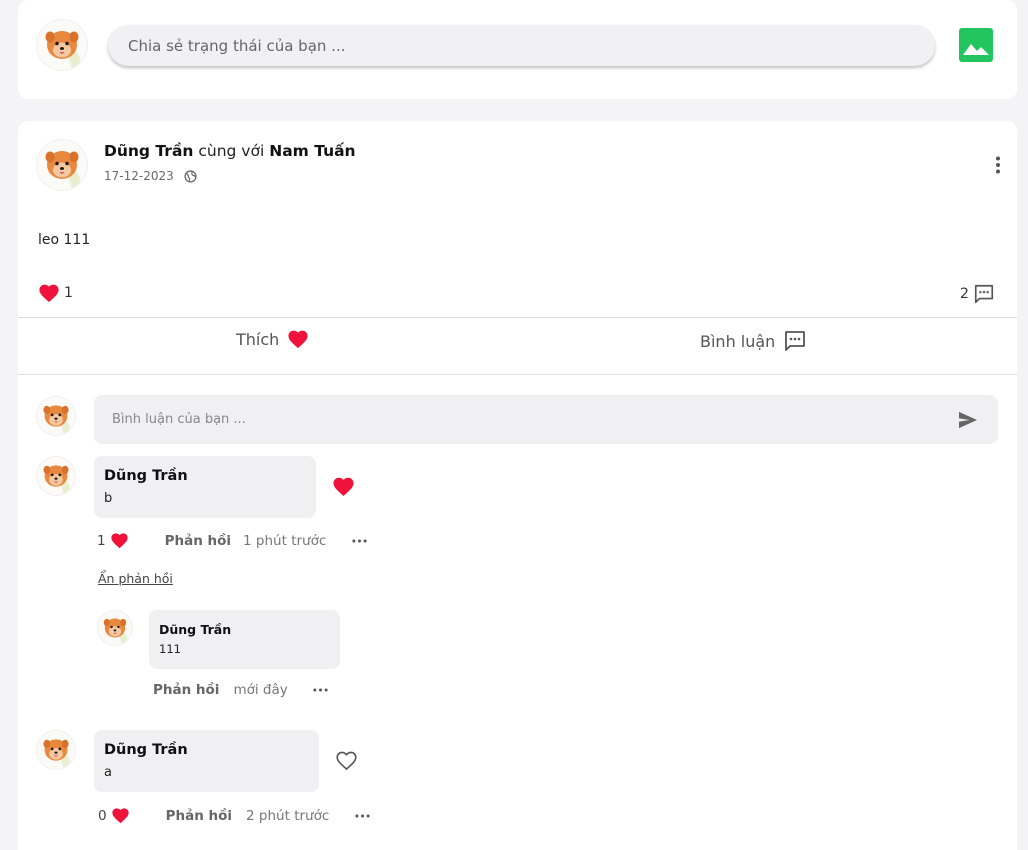  I want to click on comment-time: 1 phút trước, so click(285, 540).